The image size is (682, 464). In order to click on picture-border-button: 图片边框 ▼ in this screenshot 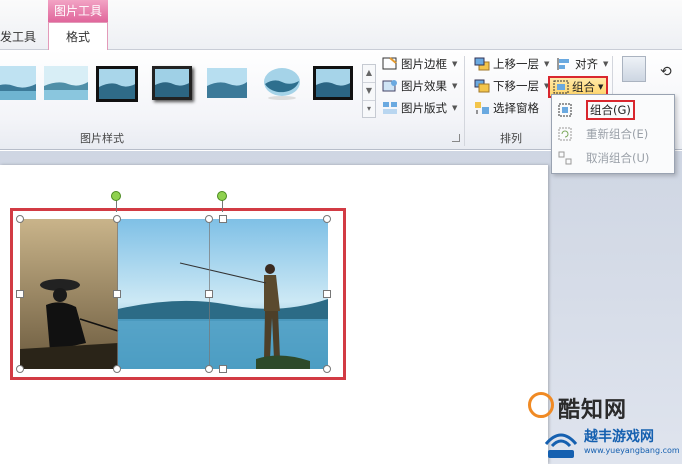, I will do `click(419, 64)`.